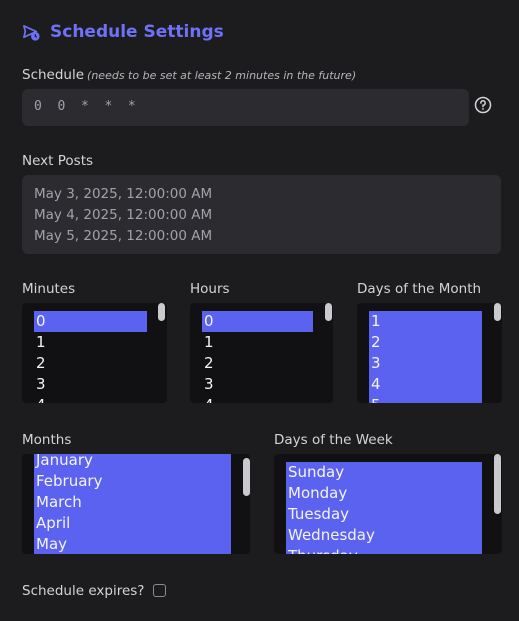 Image resolution: width=519 pixels, height=621 pixels. I want to click on month-option: January, so click(132, 462).